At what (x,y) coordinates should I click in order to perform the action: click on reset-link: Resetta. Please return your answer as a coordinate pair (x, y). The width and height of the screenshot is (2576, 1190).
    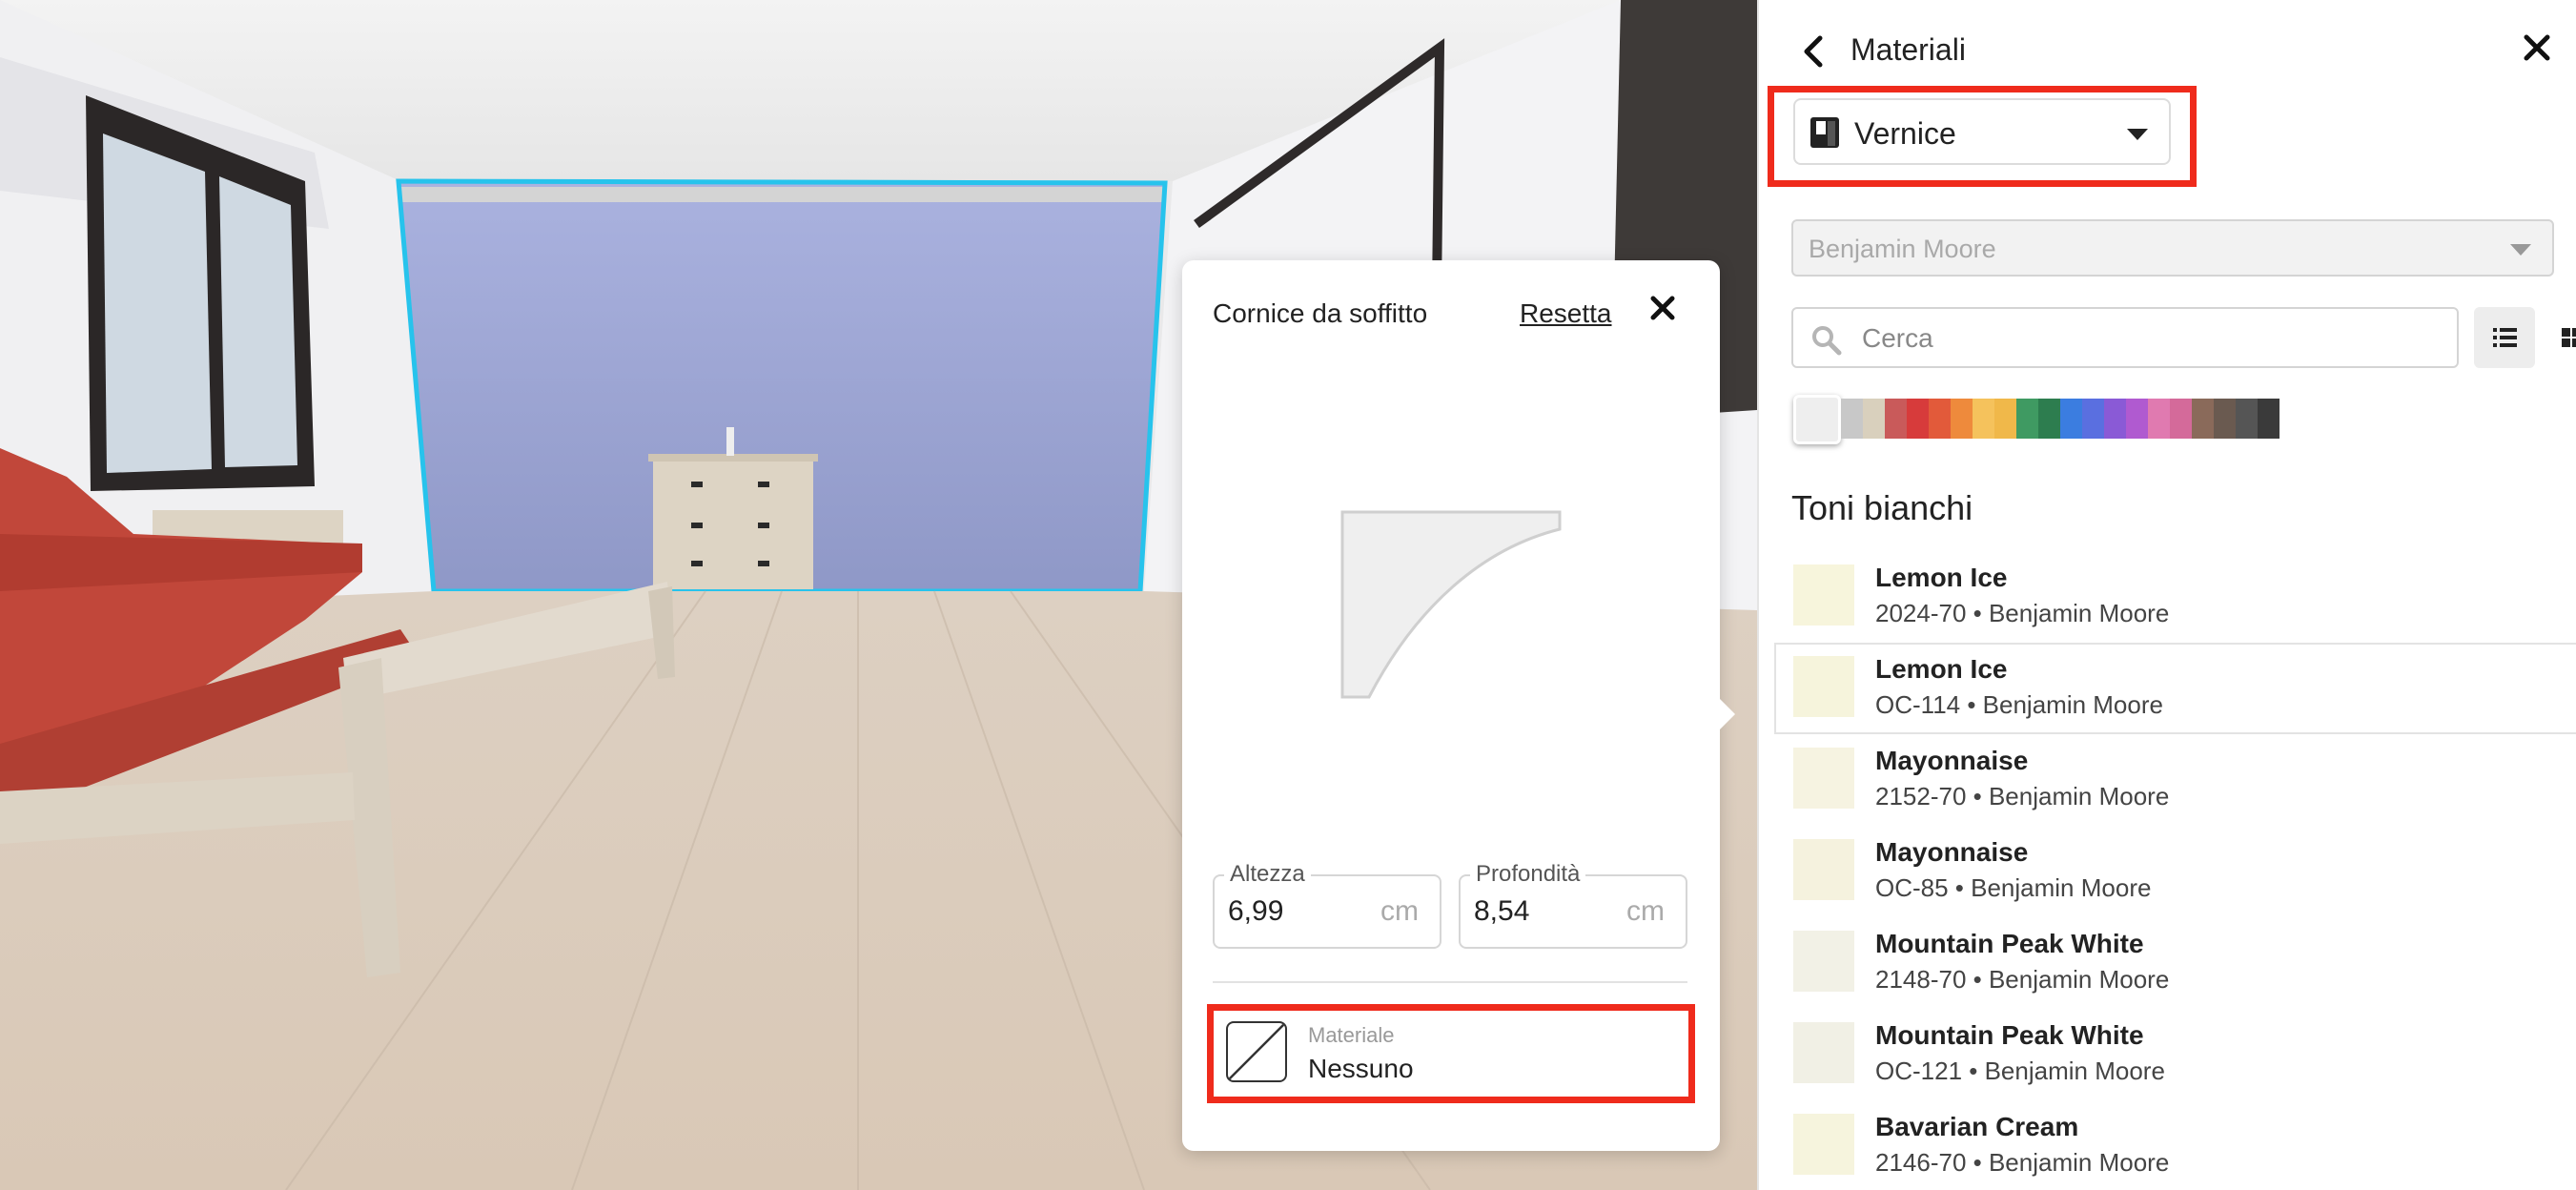
    Looking at the image, I should click on (1566, 313).